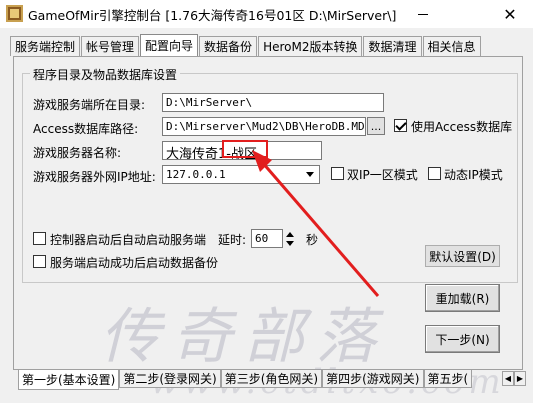 The height and width of the screenshot is (403, 533). What do you see at coordinates (320, 229) in the screenshot?
I see `arrow-shaft` at bounding box center [320, 229].